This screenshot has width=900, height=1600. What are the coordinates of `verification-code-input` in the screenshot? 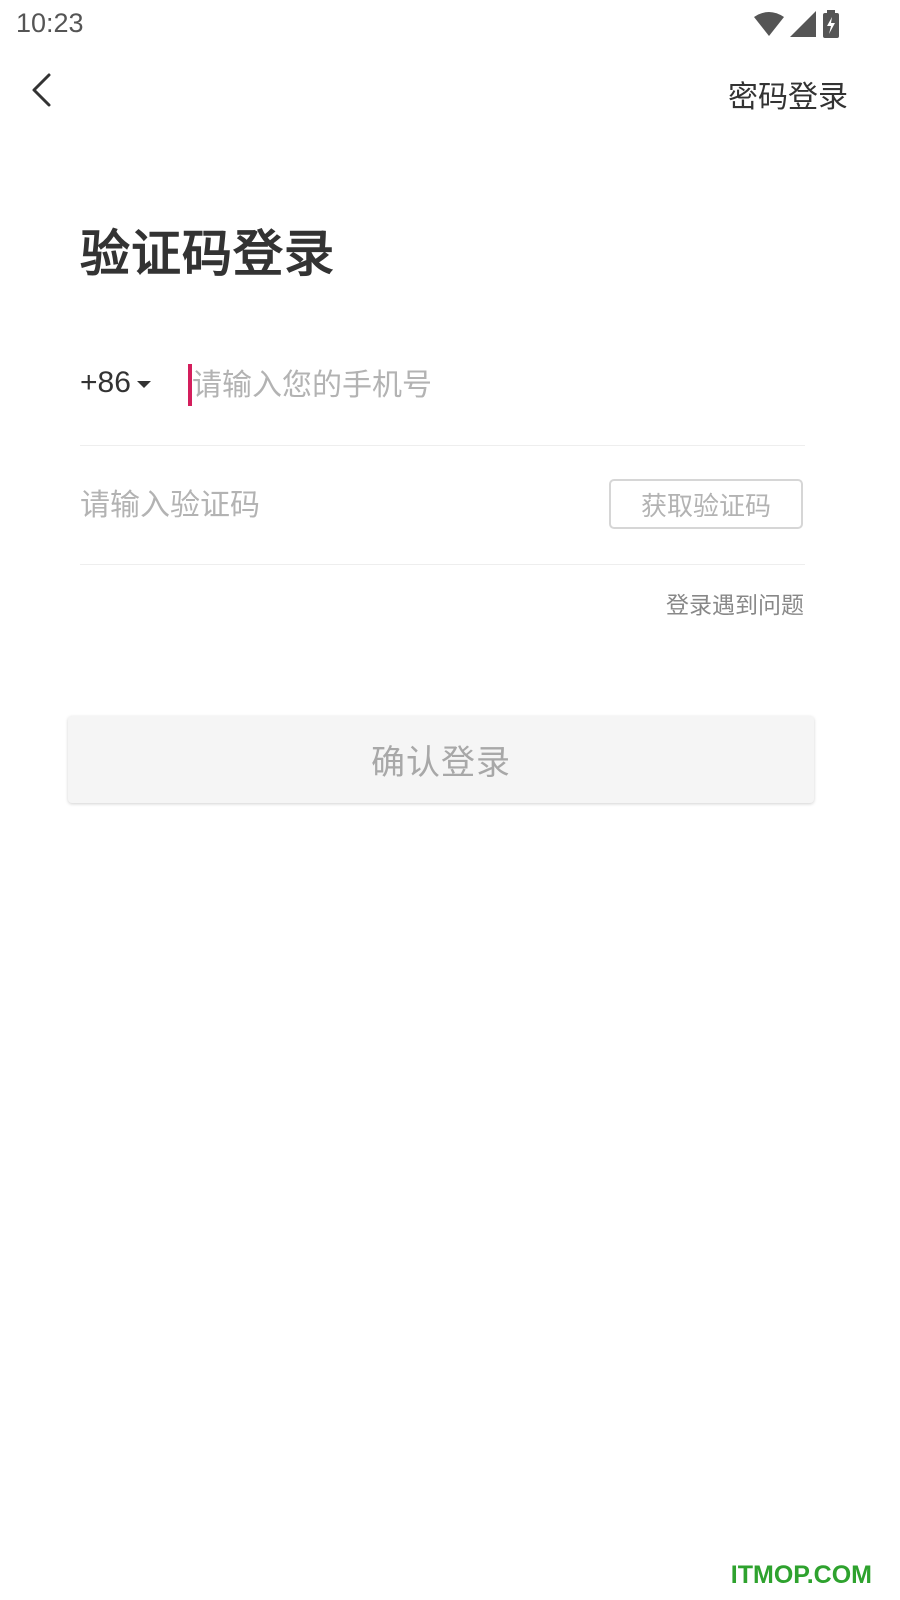 It's located at (290, 505).